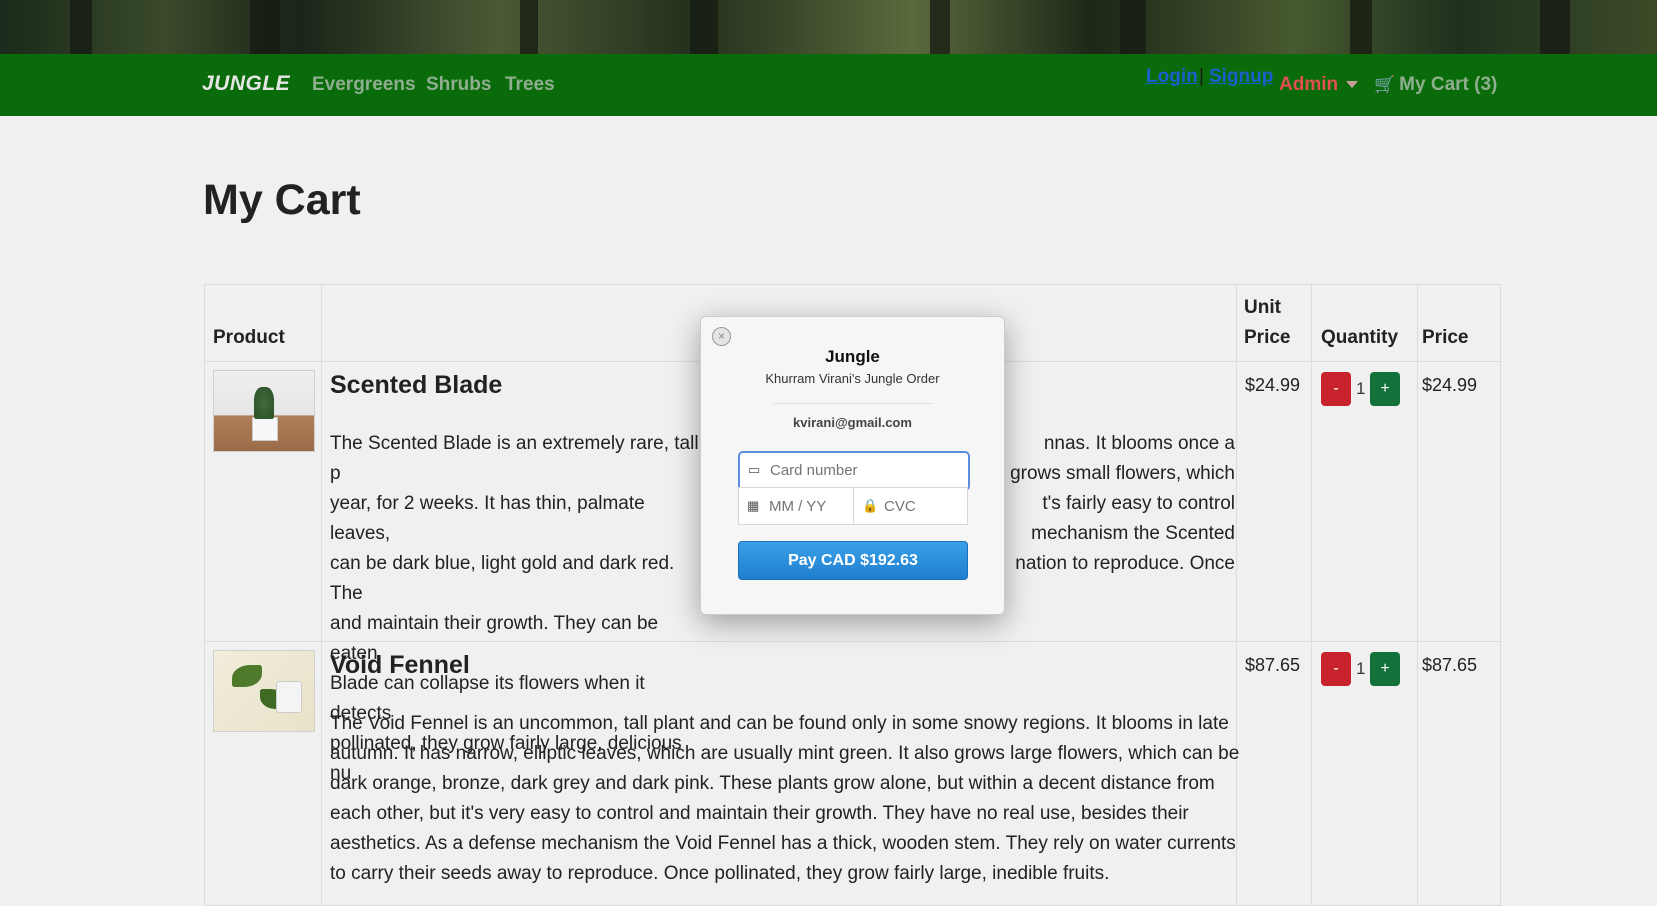 Image resolution: width=1657 pixels, height=906 pixels. Describe the element at coordinates (865, 470) in the screenshot. I see `card-number-input` at that location.